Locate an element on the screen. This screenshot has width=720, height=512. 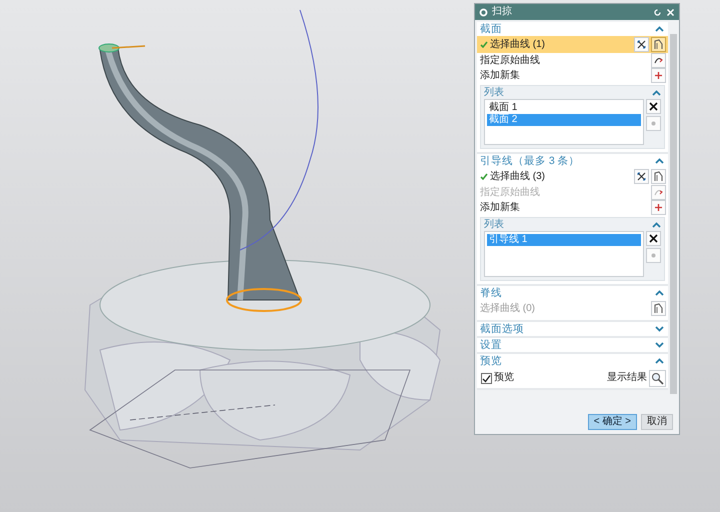
dialog-button: 取消 is located at coordinates (657, 422).